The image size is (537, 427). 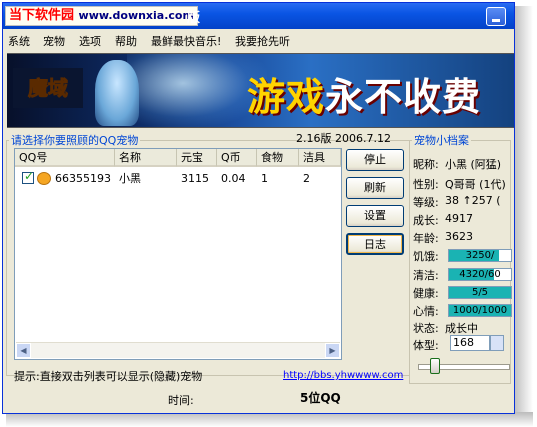 I want to click on clean-bar-text: 4320/60, so click(x=480, y=274).